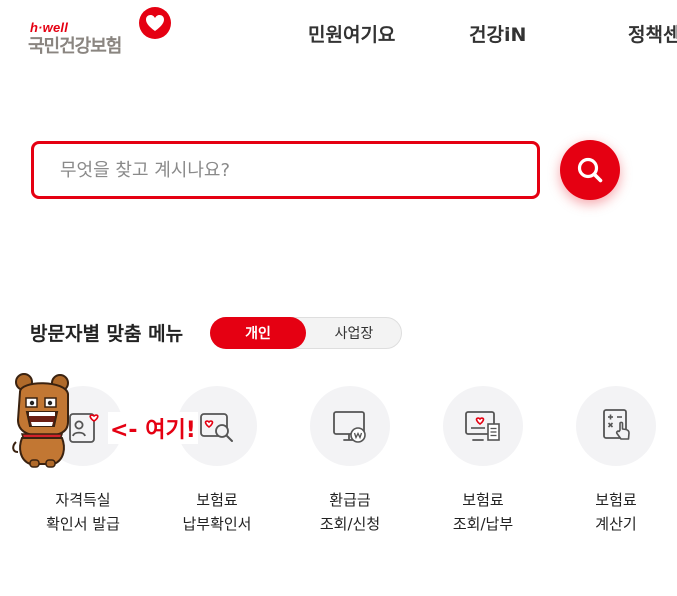 Image resolution: width=677 pixels, height=596 pixels. What do you see at coordinates (497, 33) in the screenshot?
I see `nav-item-health-in: 건강iN` at bounding box center [497, 33].